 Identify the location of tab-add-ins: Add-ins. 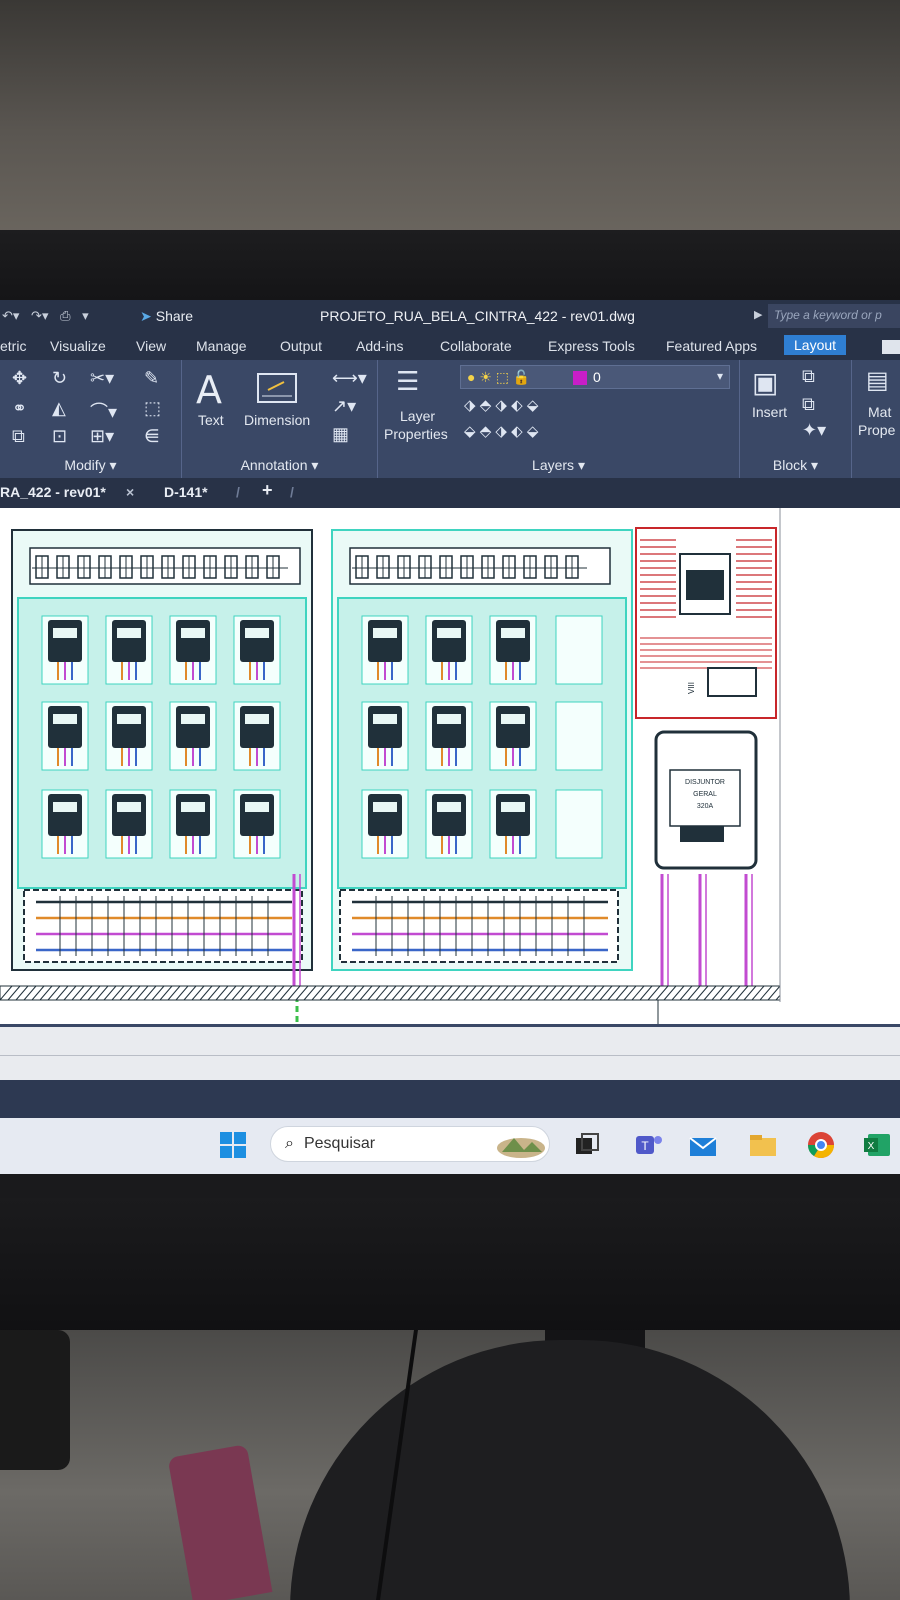
(379, 346).